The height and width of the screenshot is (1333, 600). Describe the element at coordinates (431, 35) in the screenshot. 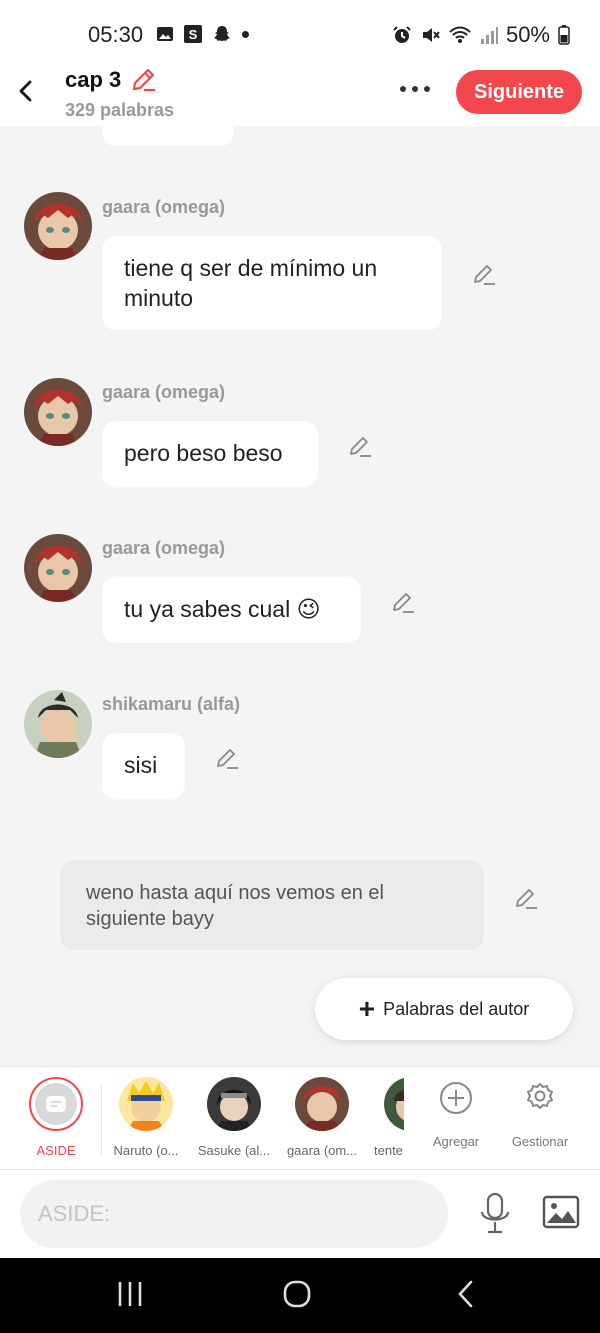

I see `mute-icon` at that location.